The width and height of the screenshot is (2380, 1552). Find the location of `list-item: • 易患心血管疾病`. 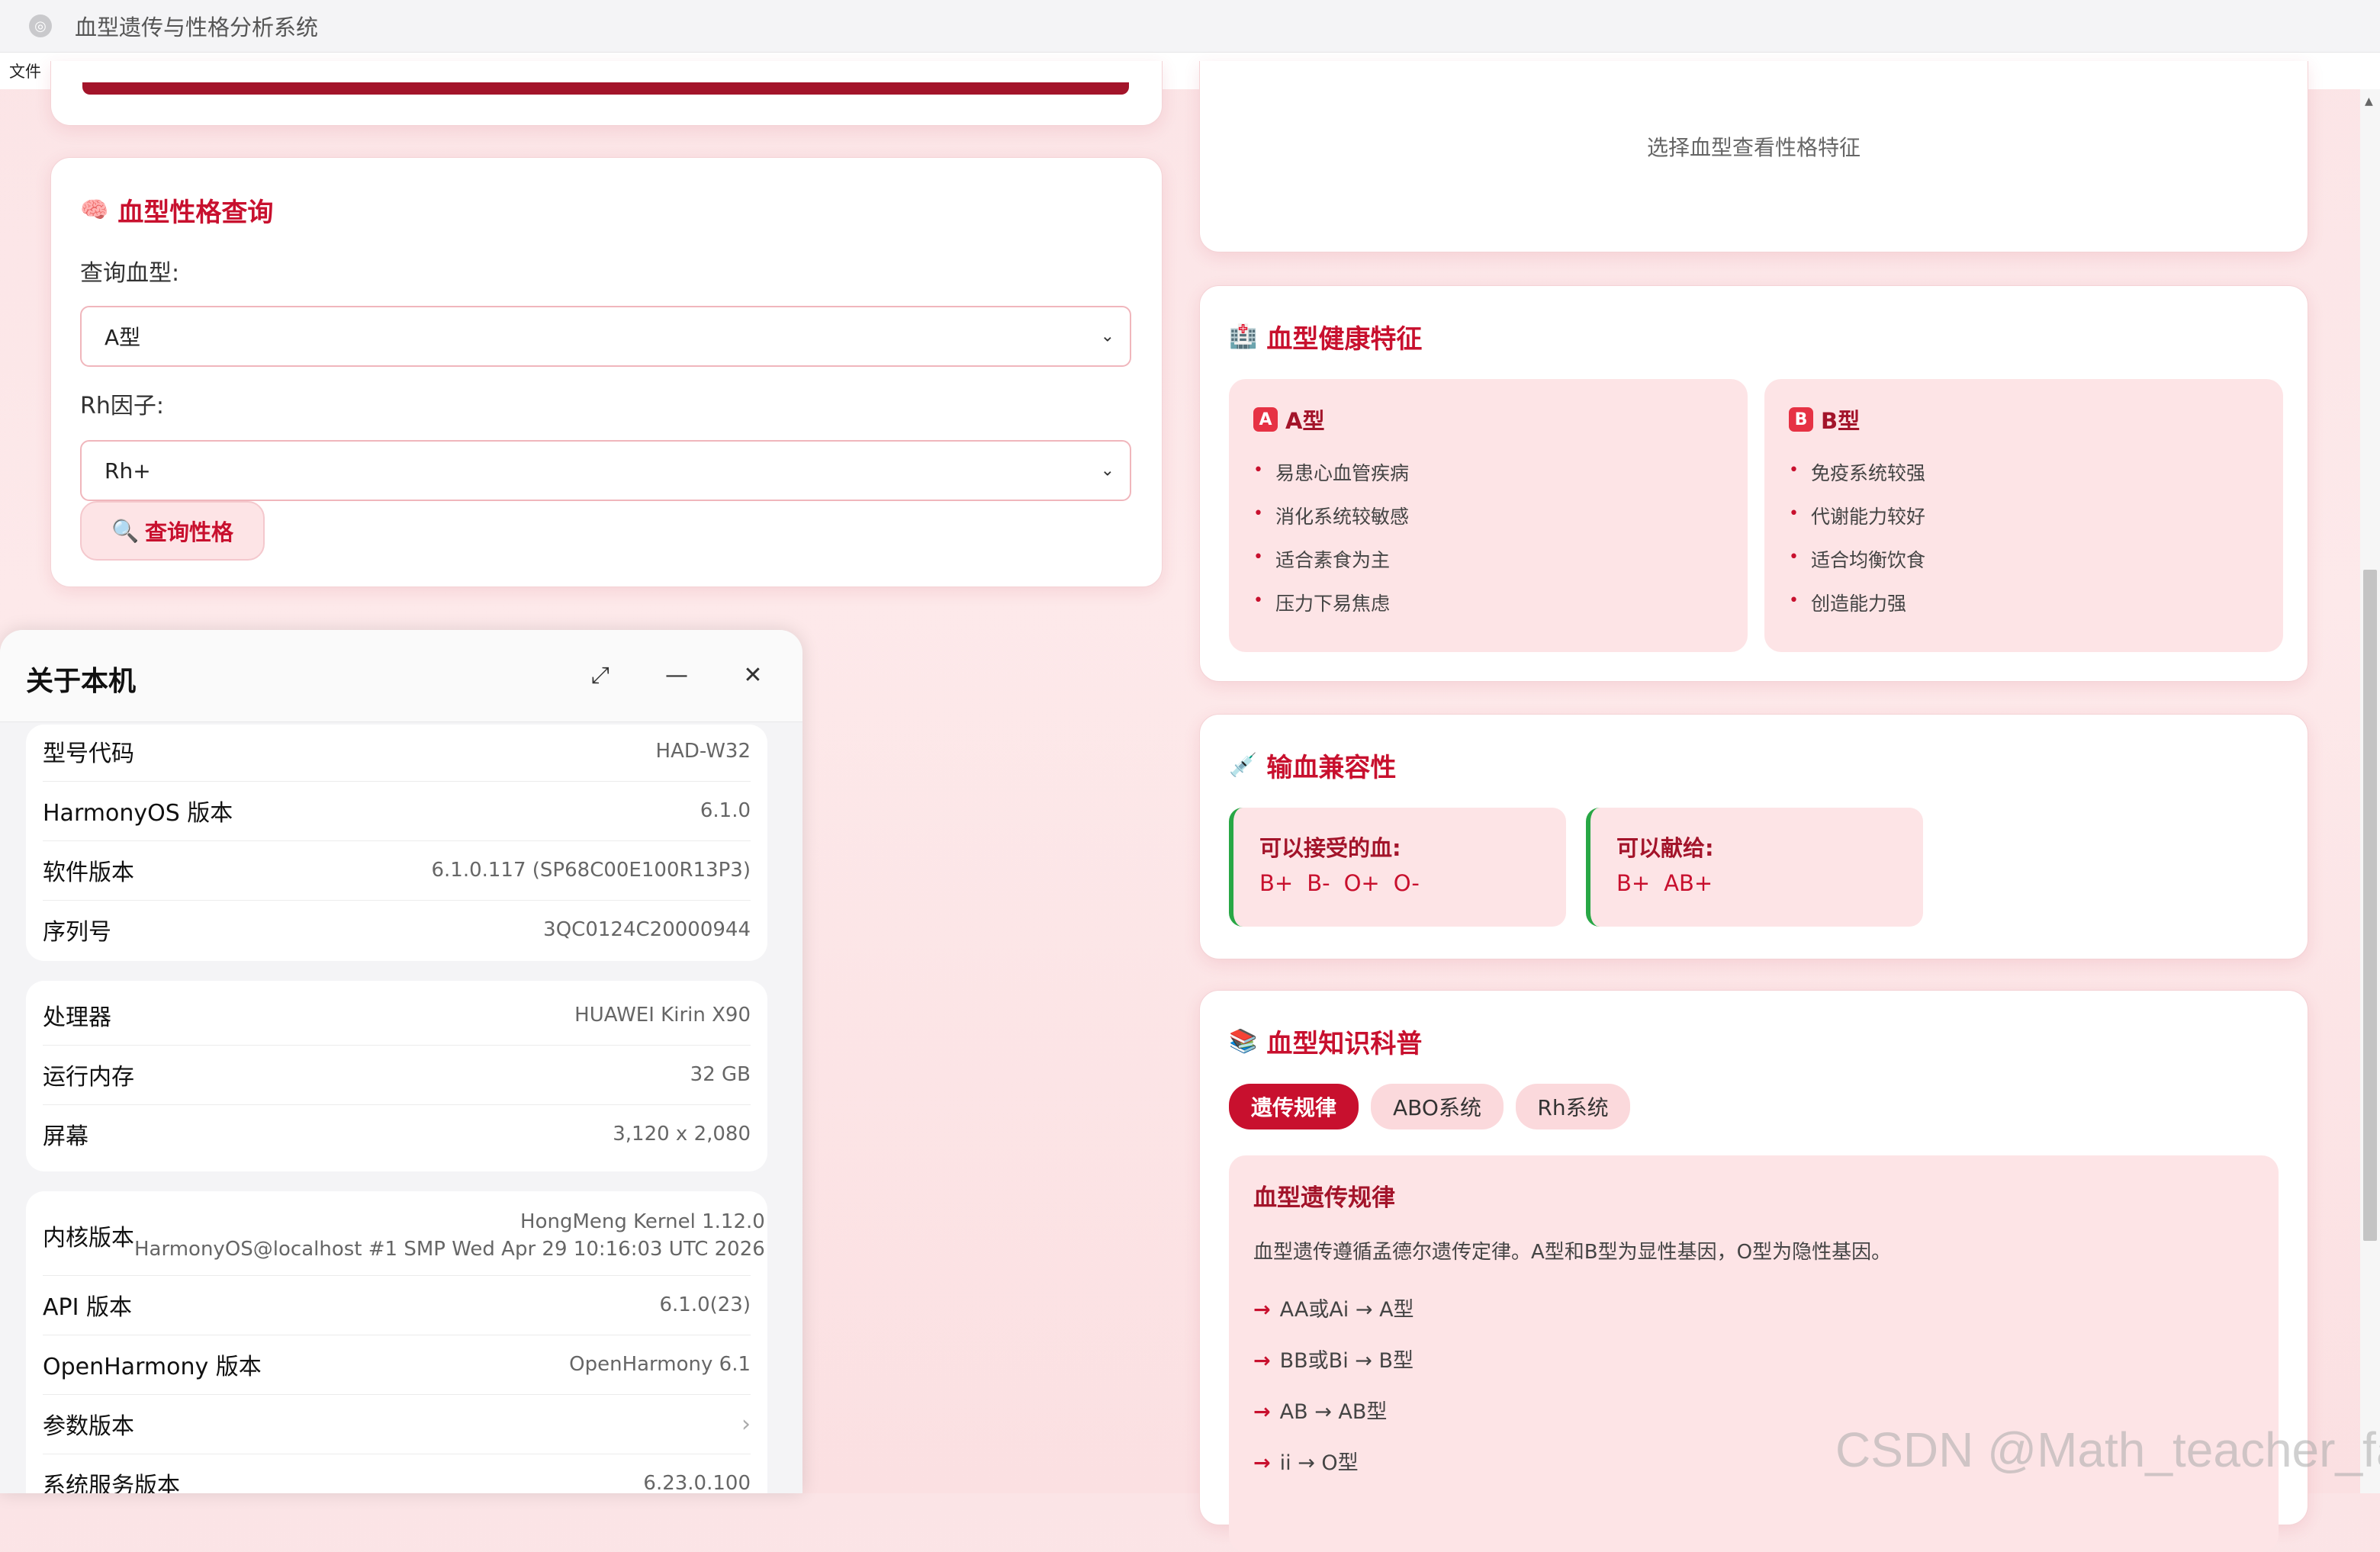

list-item: • 易患心血管疾病 is located at coordinates (1331, 473).